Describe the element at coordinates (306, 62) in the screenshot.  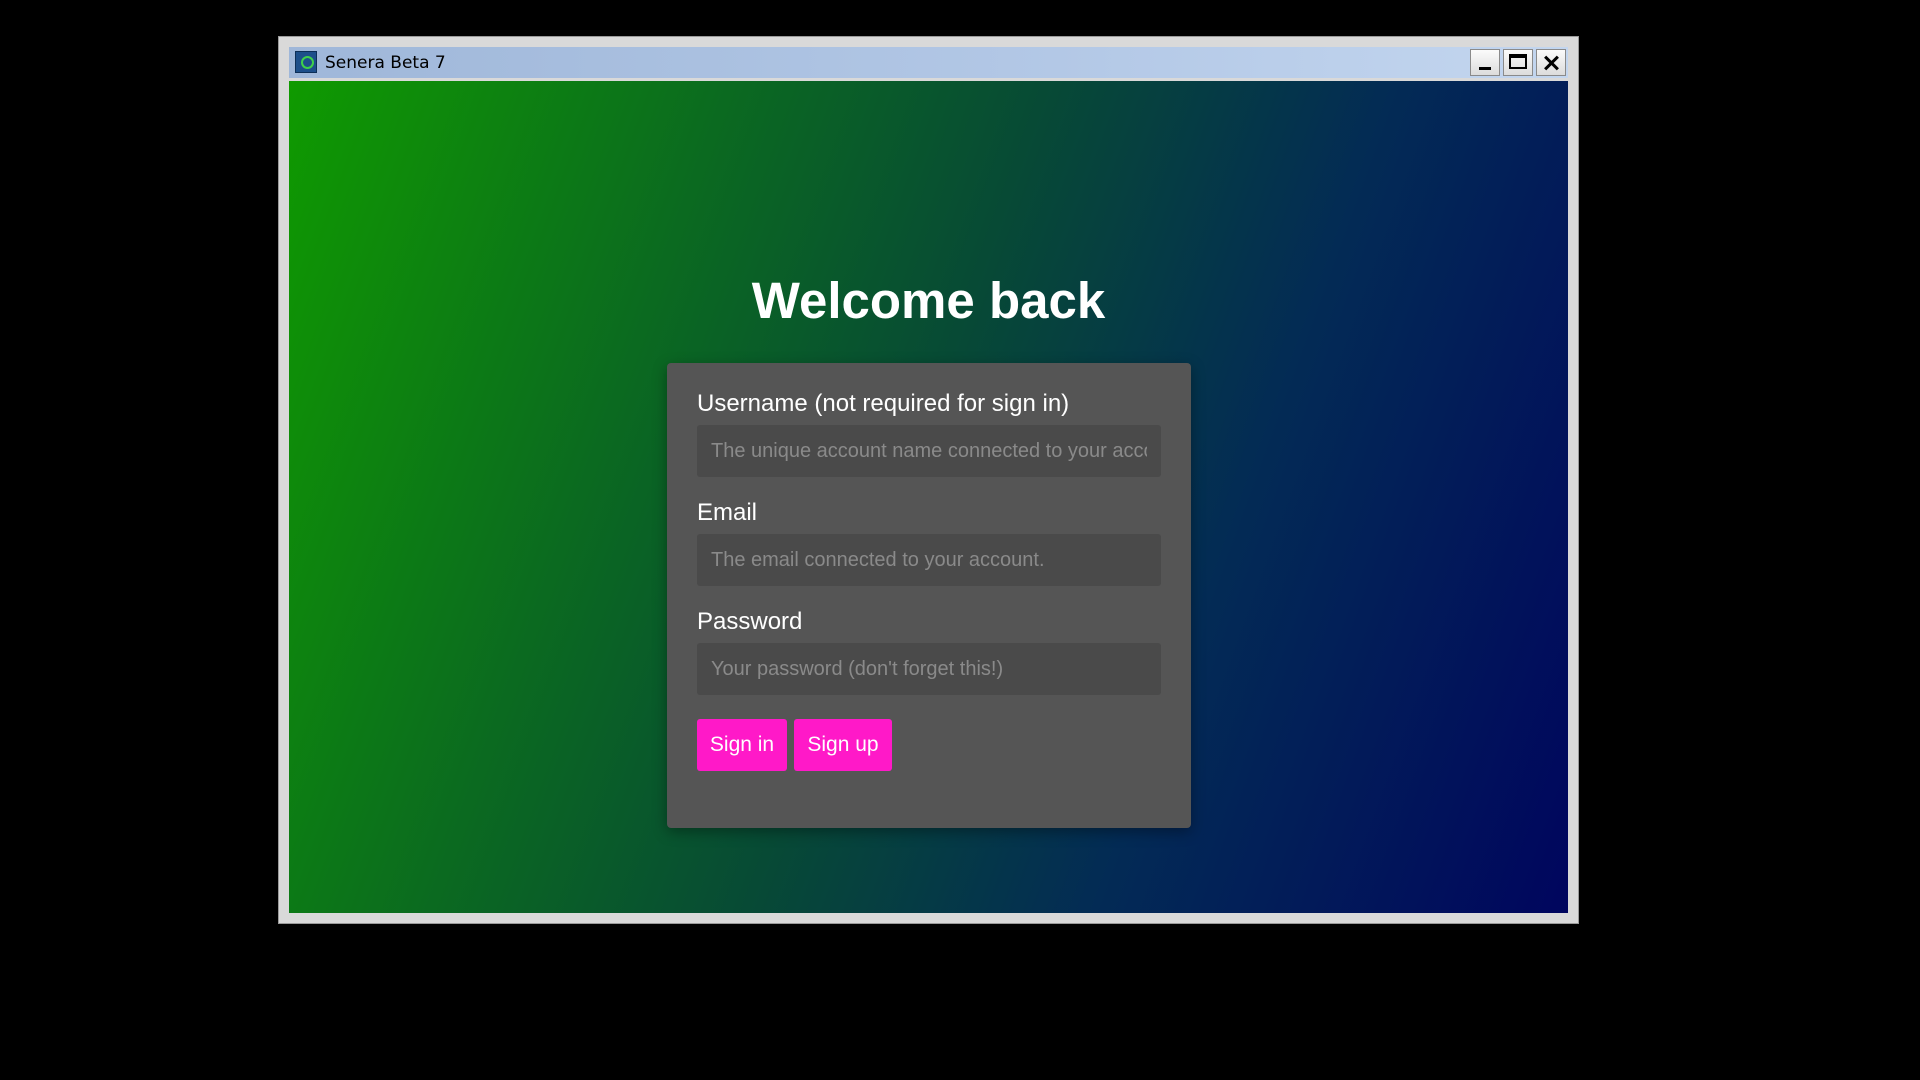
I see `app-icon` at that location.